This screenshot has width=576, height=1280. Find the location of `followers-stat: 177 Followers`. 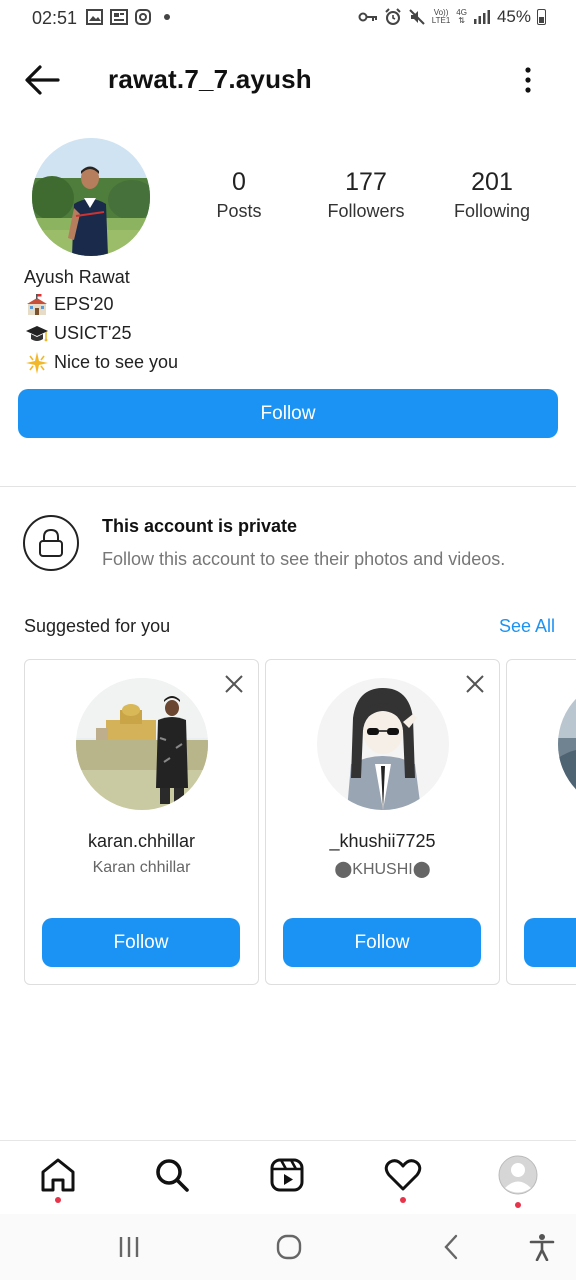

followers-stat: 177 Followers is located at coordinates (366, 195).